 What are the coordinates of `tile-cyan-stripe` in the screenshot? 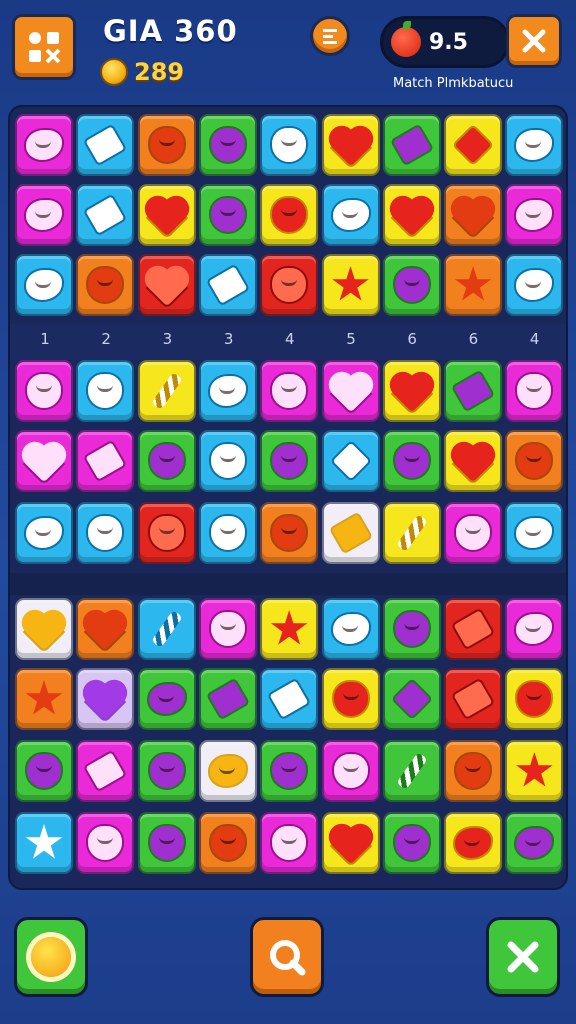 It's located at (166, 629).